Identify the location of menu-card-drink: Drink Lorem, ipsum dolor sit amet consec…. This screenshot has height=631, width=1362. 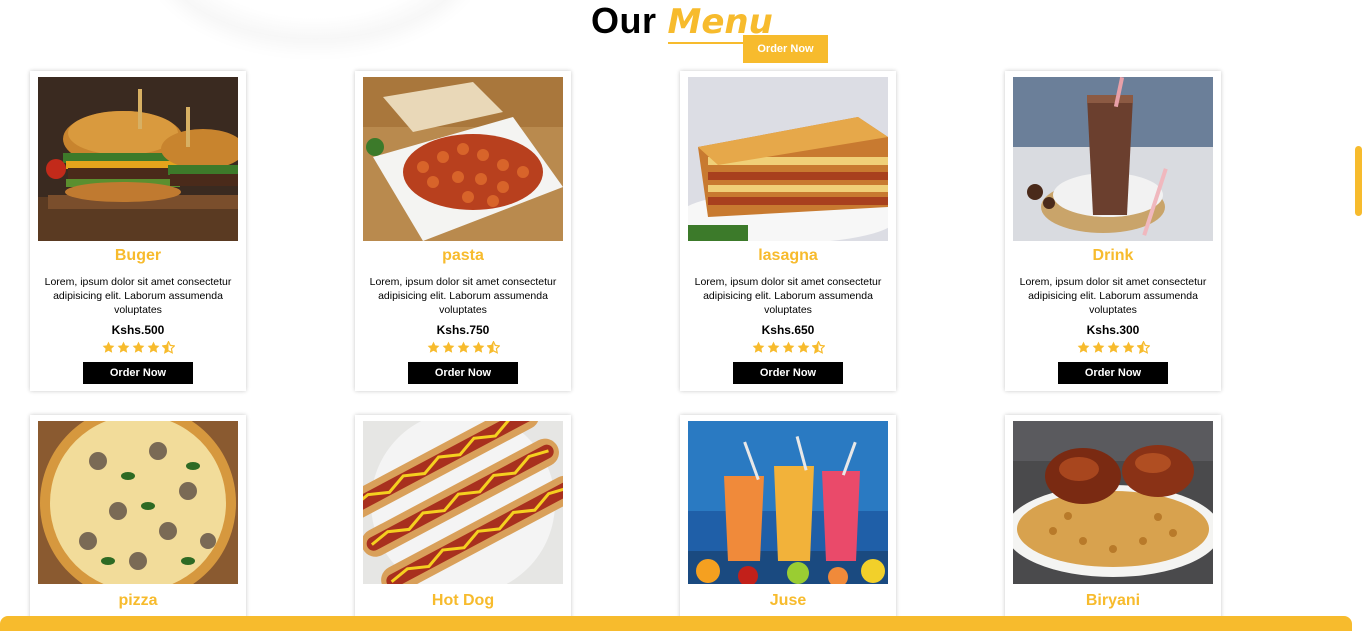
(1113, 231).